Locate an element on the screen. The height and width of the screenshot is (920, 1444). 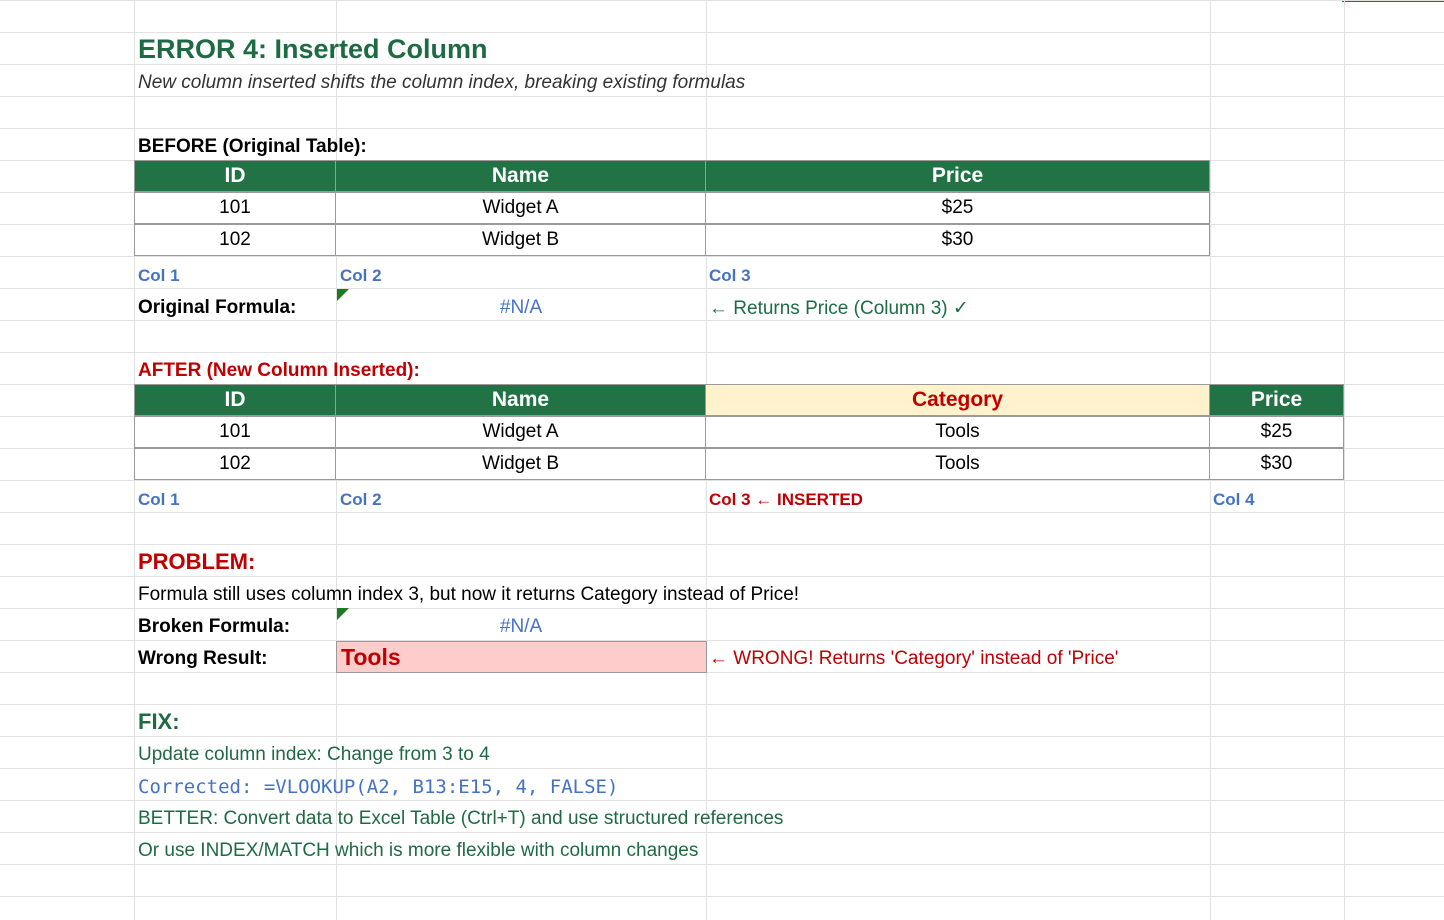
broken-formula-label: Broken Formula: is located at coordinates (214, 627).